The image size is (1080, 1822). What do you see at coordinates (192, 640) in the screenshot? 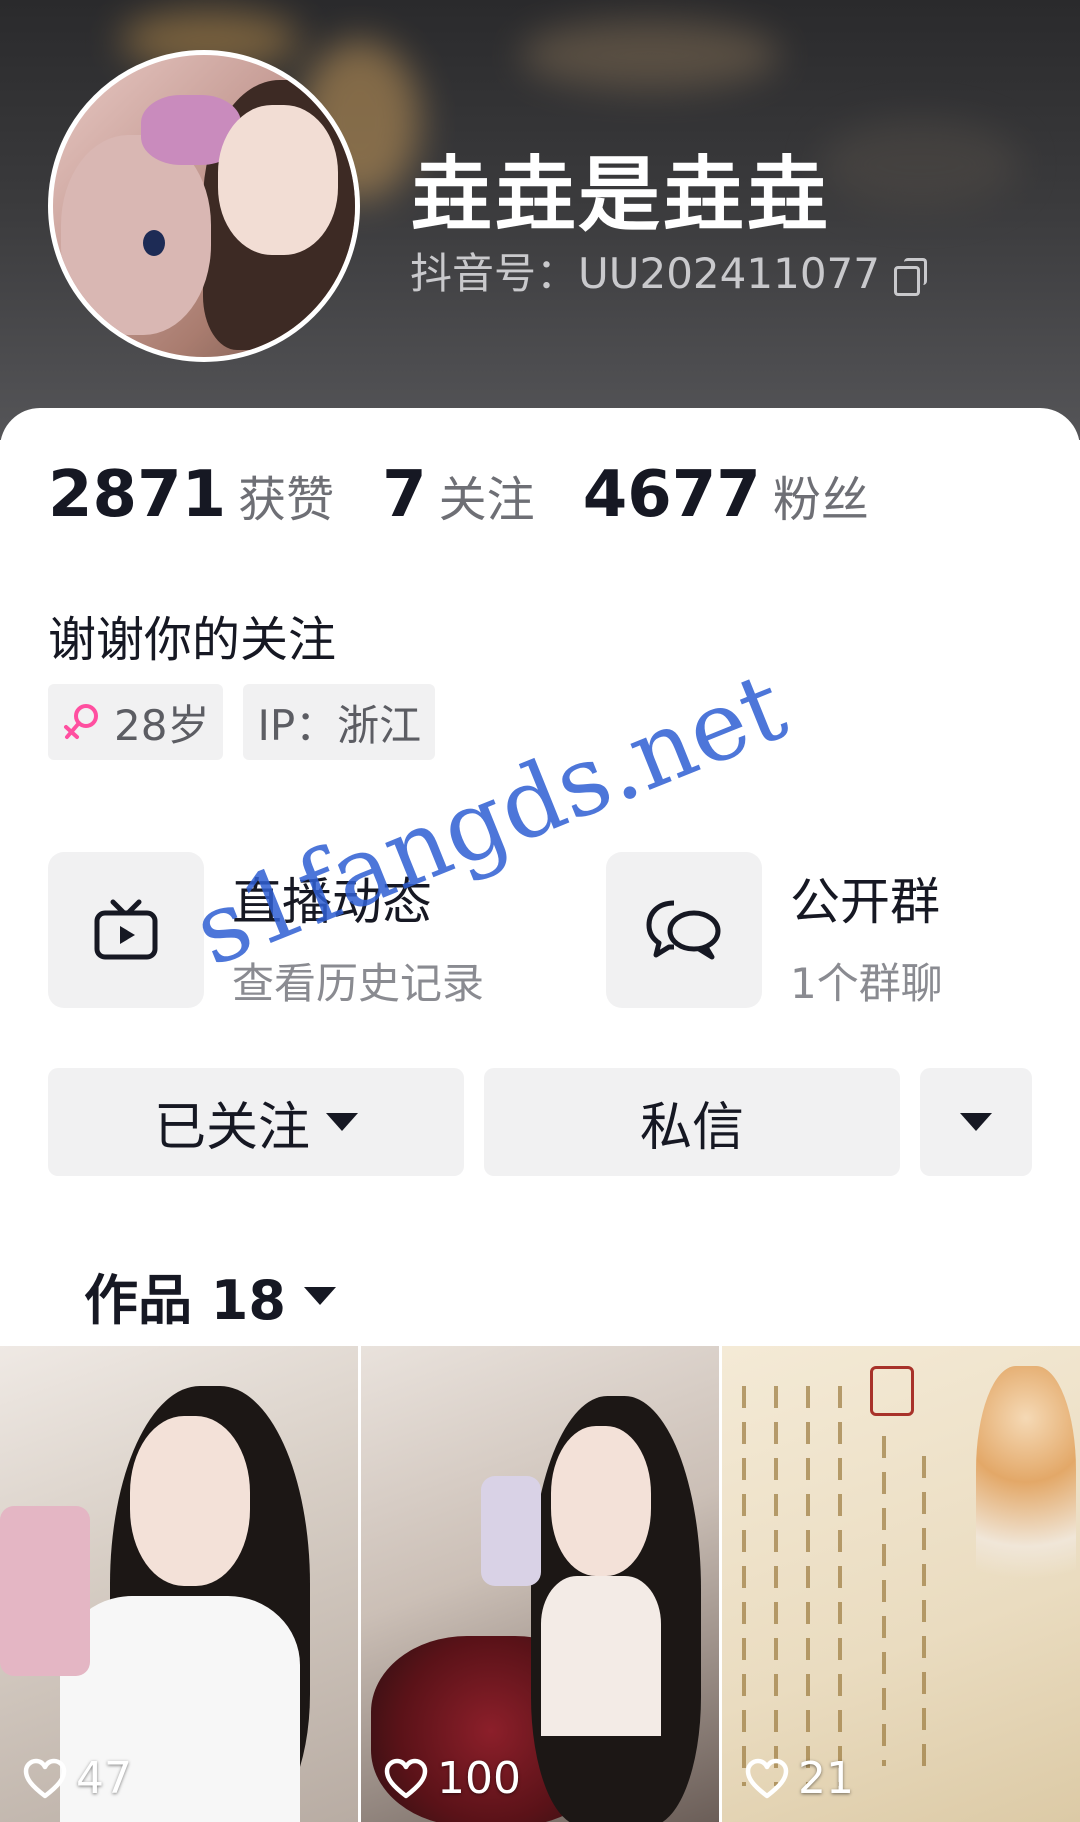
I see `bio: 谢谢你的关注` at bounding box center [192, 640].